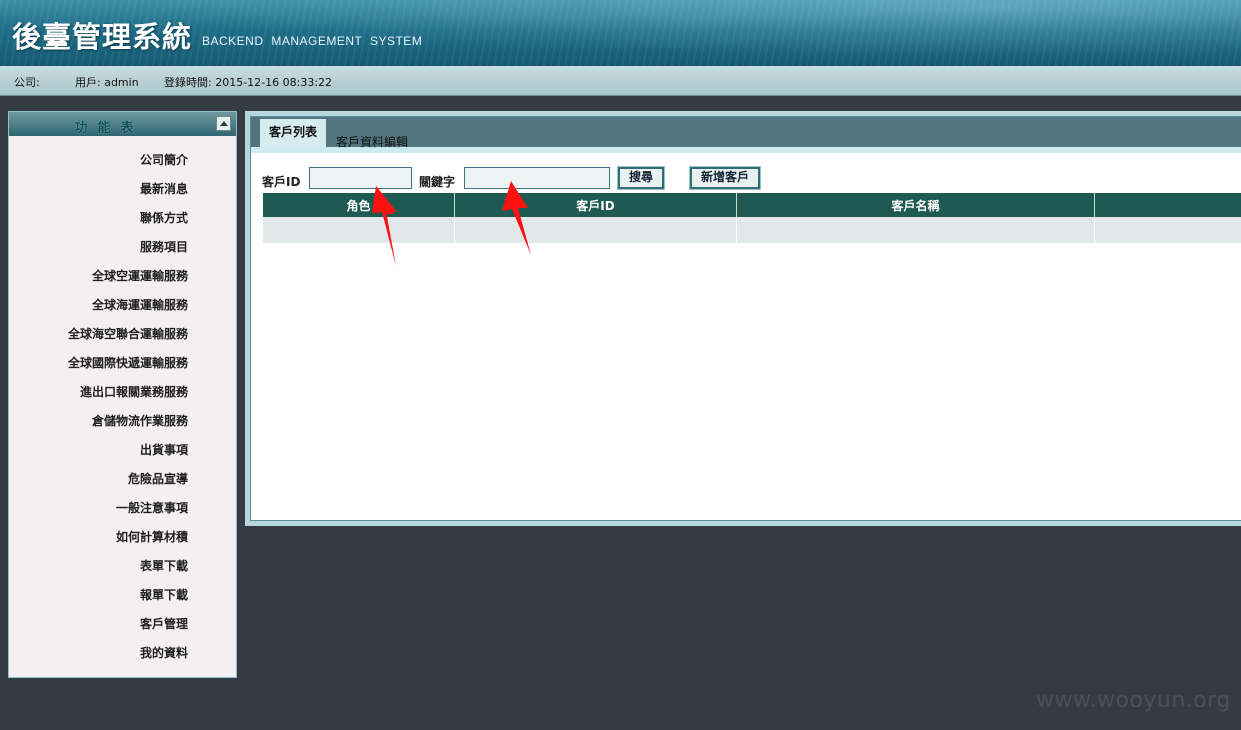  I want to click on menu-item-my-profile: 我的資料, so click(122, 653).